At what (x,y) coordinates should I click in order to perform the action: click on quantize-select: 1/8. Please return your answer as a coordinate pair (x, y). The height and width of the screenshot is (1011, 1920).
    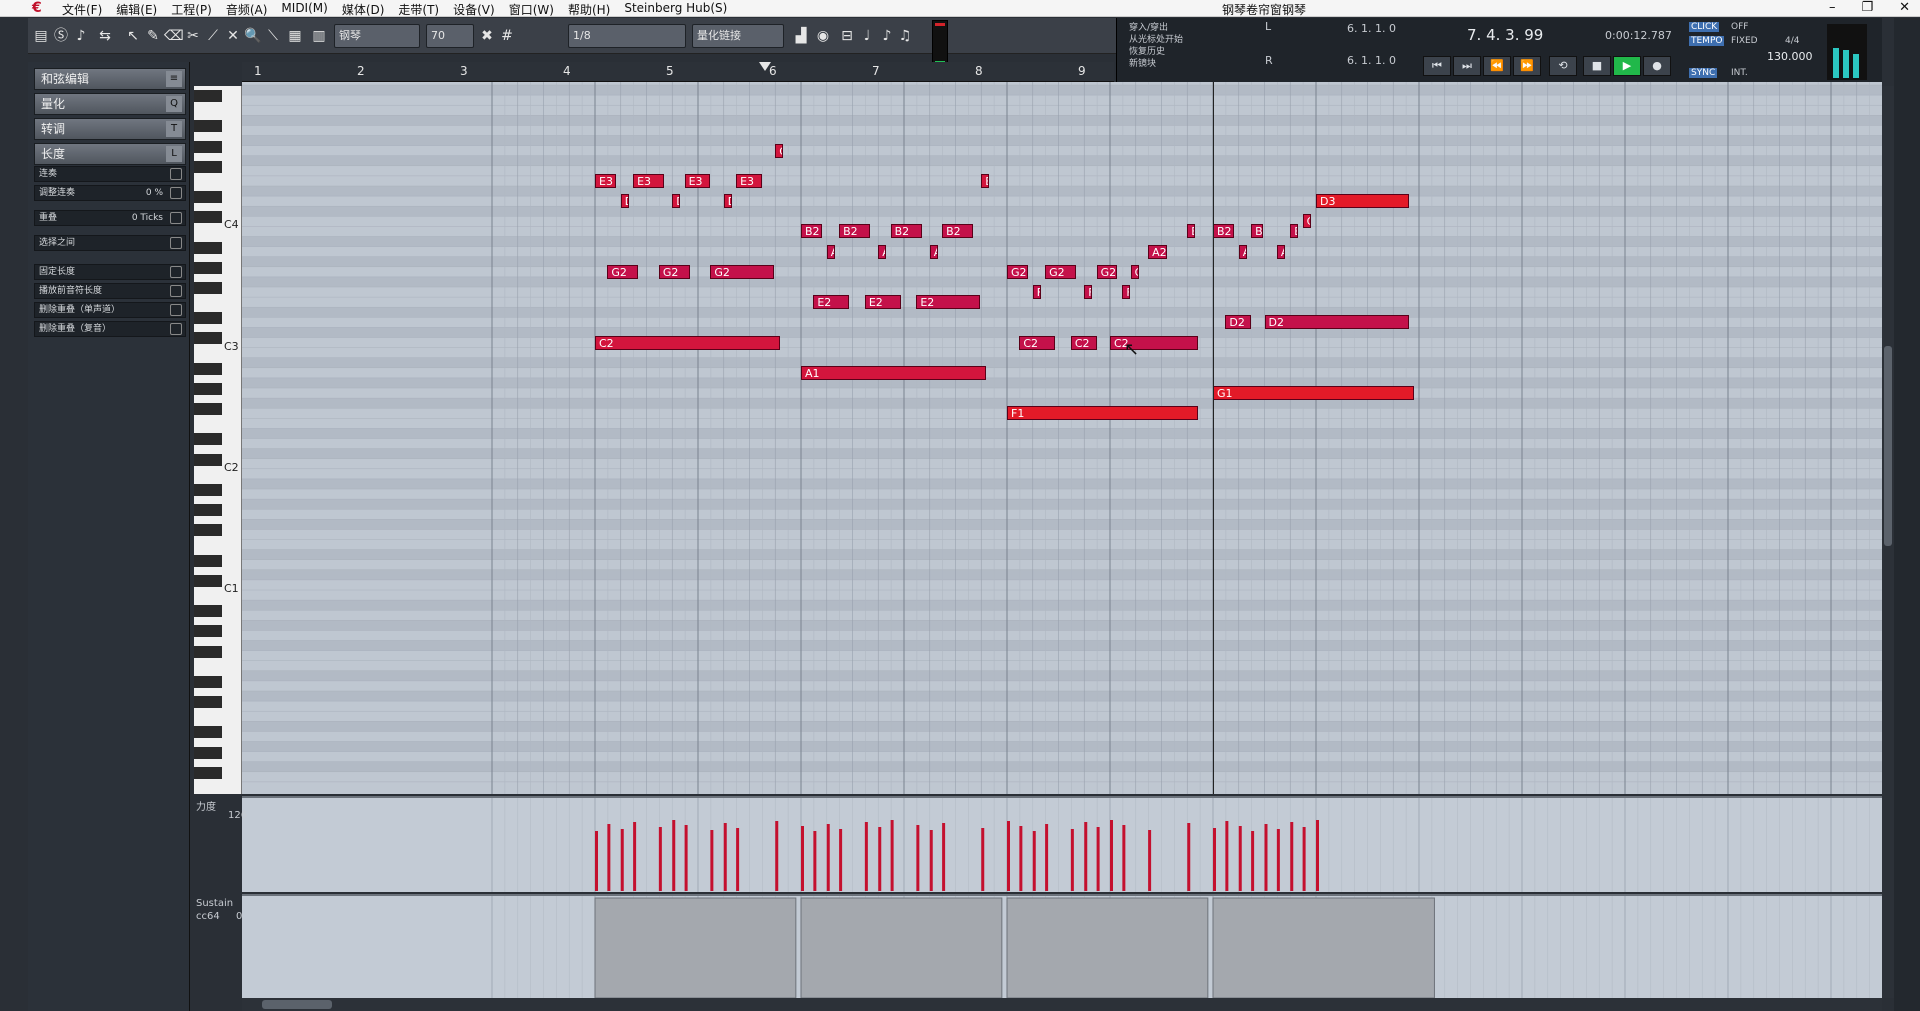
    Looking at the image, I should click on (627, 36).